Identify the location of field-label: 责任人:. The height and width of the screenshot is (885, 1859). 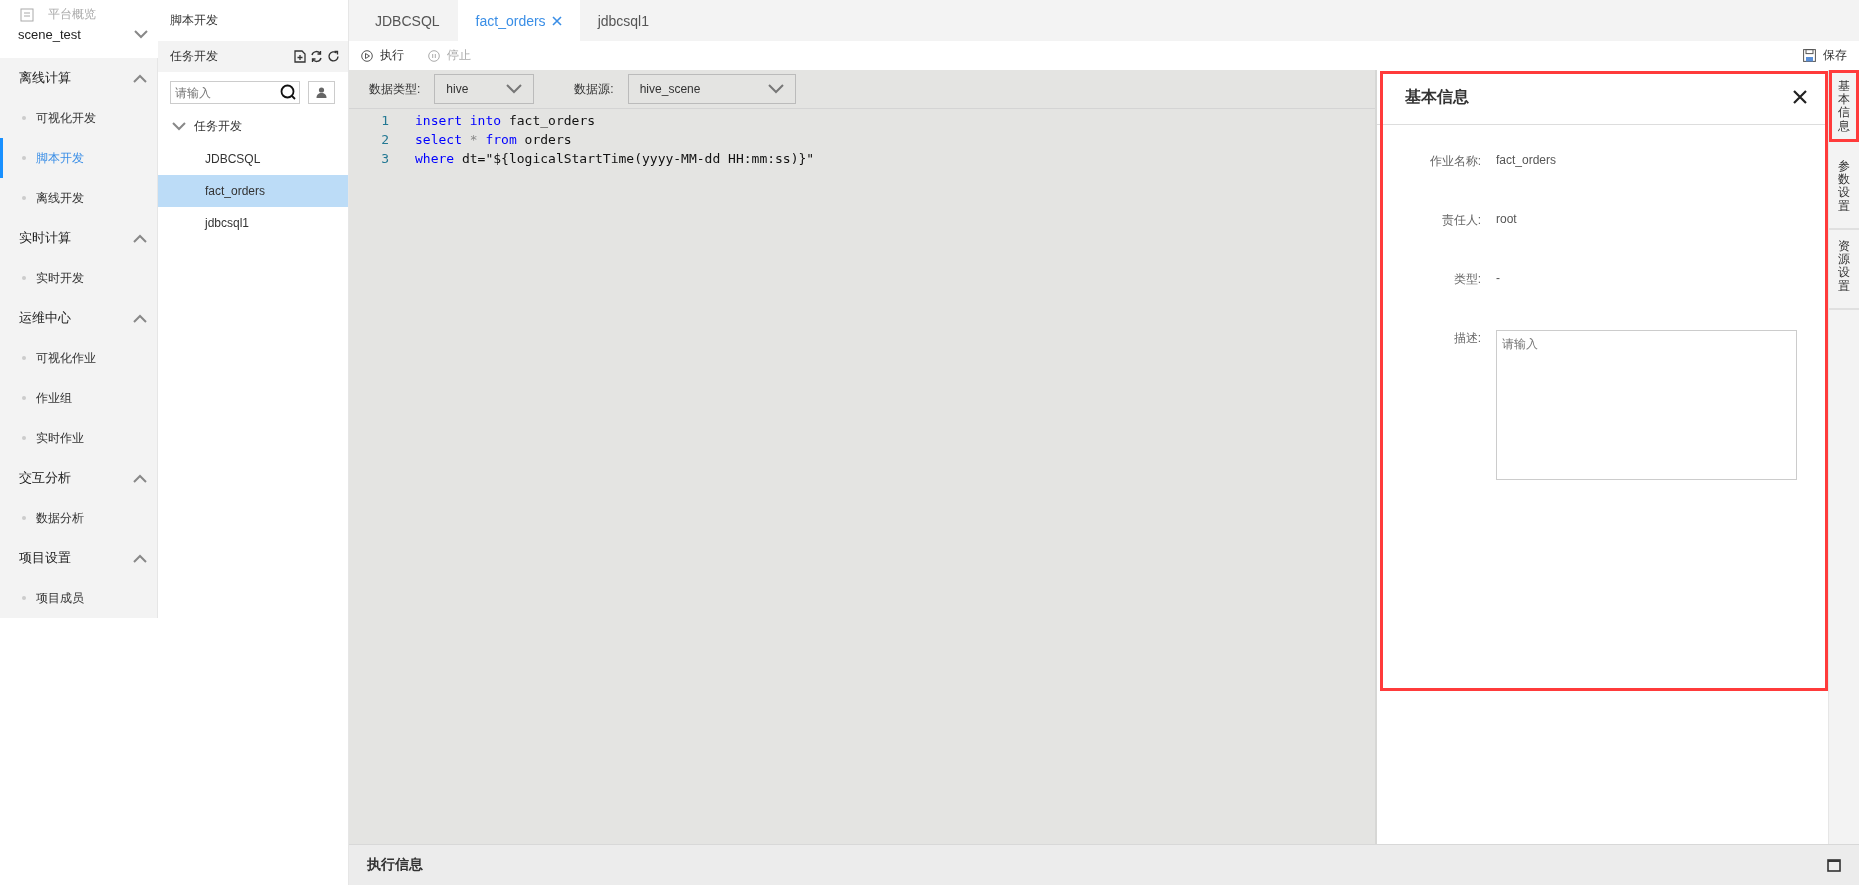
(1460, 220).